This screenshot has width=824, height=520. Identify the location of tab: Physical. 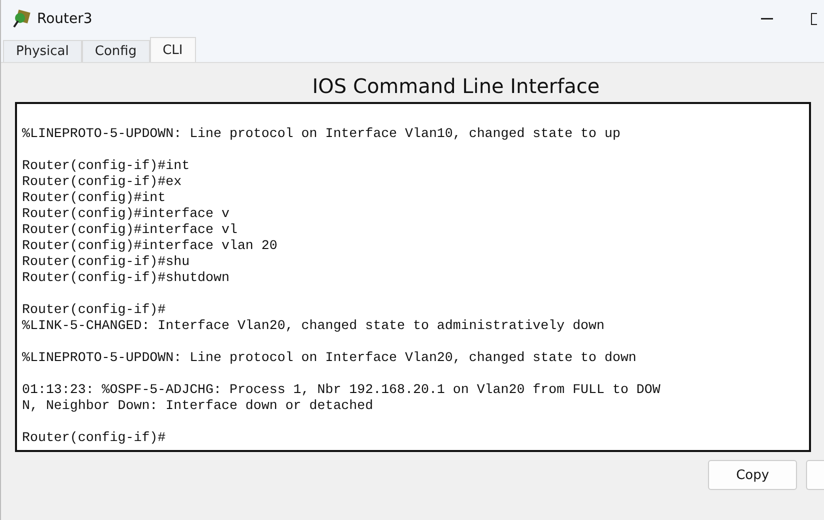
(42, 51).